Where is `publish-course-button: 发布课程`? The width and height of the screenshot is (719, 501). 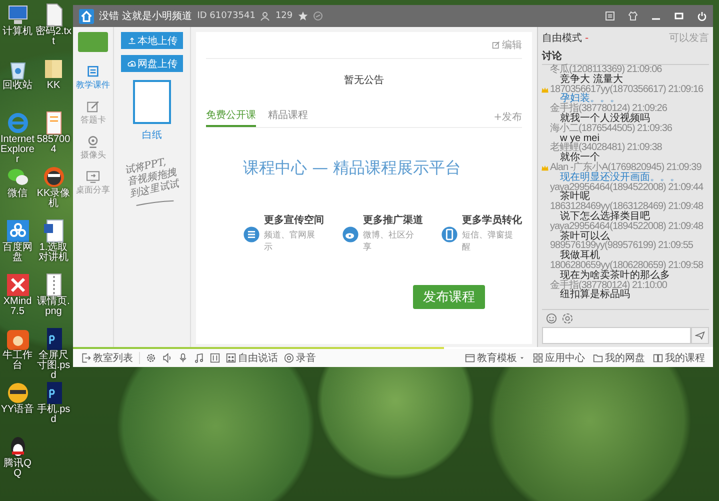
publish-course-button: 发布课程 is located at coordinates (449, 297).